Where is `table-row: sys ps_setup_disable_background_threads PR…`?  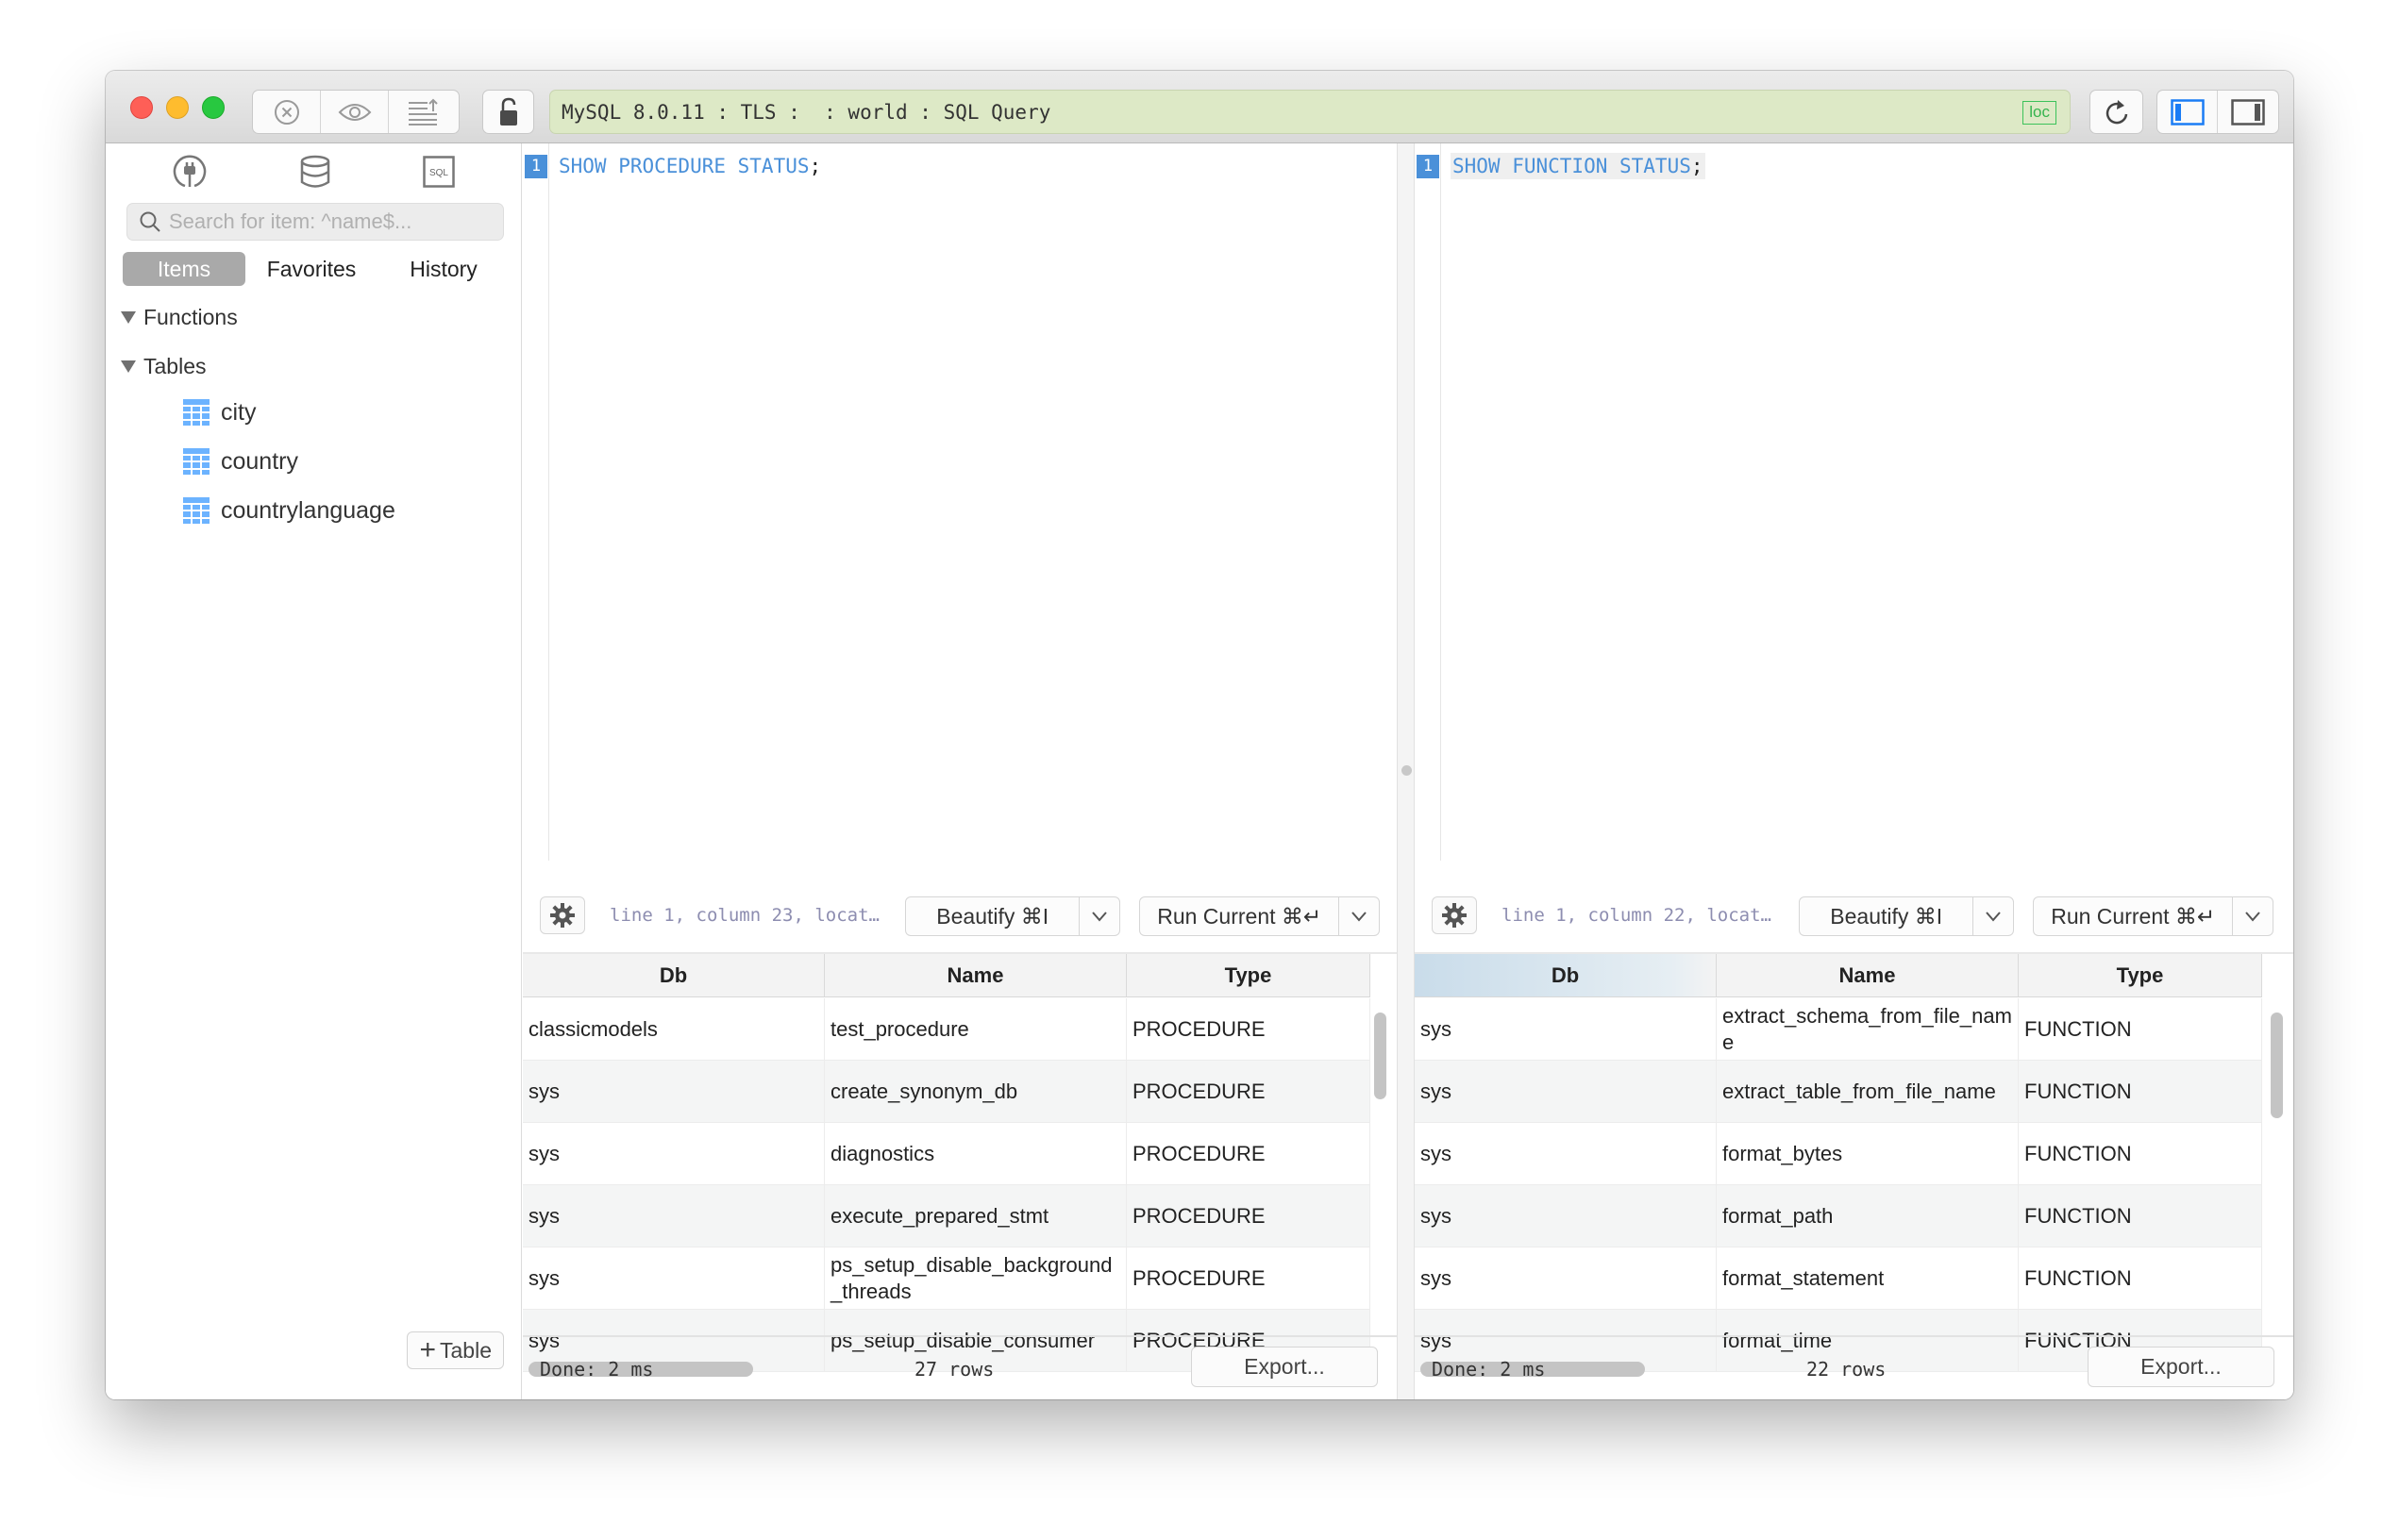
table-row: sys ps_setup_disable_background_threads PR… is located at coordinates (946, 1278).